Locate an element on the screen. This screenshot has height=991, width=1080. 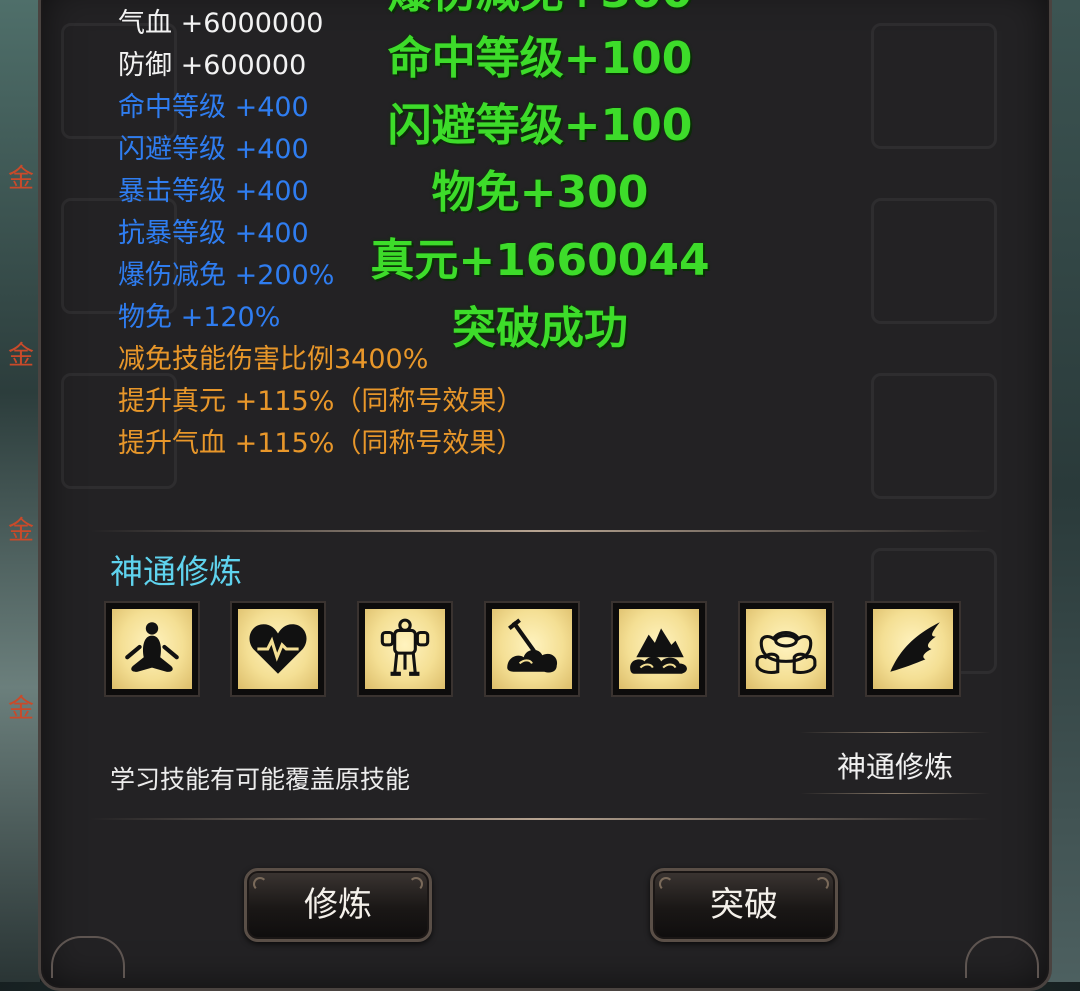
banner-success: 突破成功 is located at coordinates (540, 328).